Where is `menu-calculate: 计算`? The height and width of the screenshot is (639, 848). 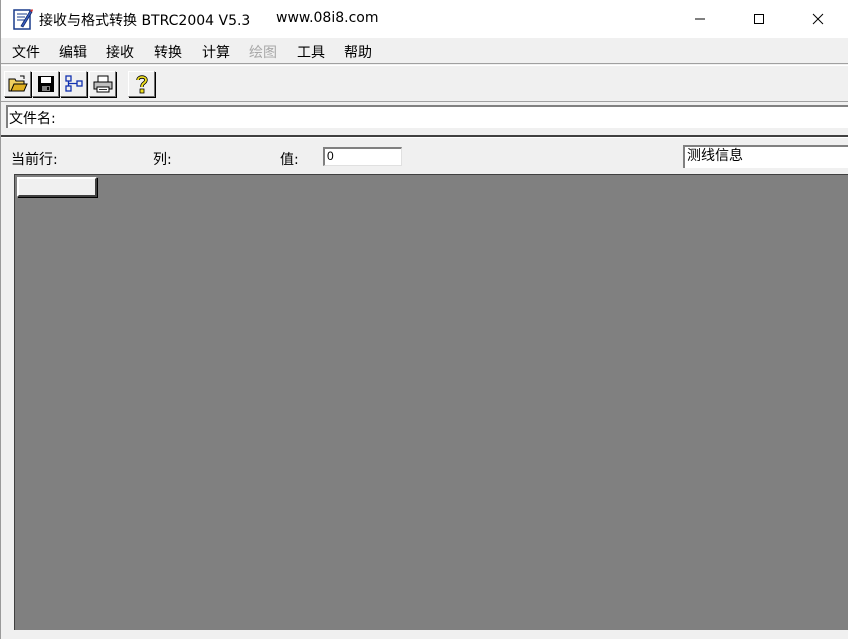 menu-calculate: 计算 is located at coordinates (216, 52).